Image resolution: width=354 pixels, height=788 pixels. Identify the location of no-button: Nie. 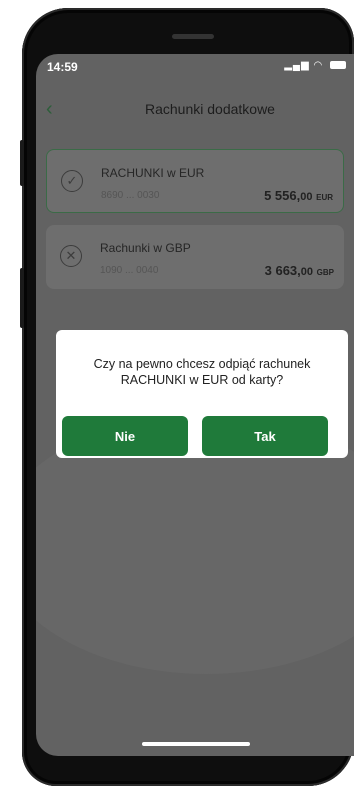
(125, 436).